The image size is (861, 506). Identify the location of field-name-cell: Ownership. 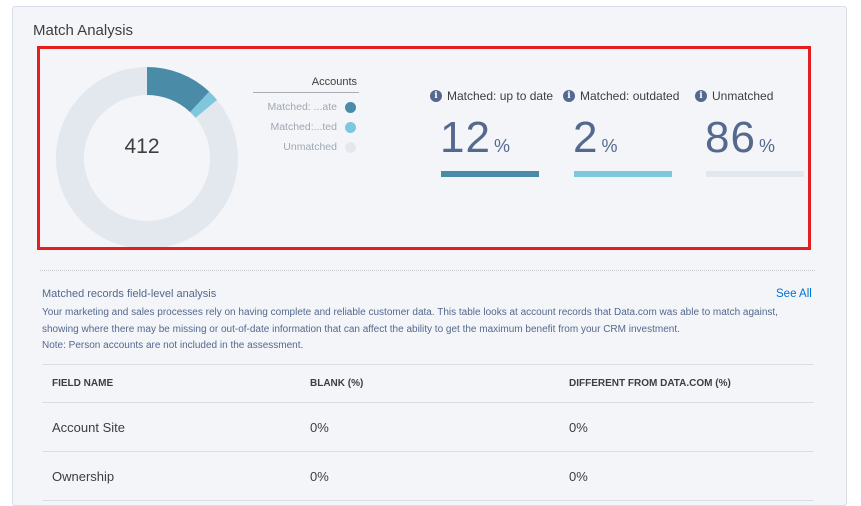
(171, 476).